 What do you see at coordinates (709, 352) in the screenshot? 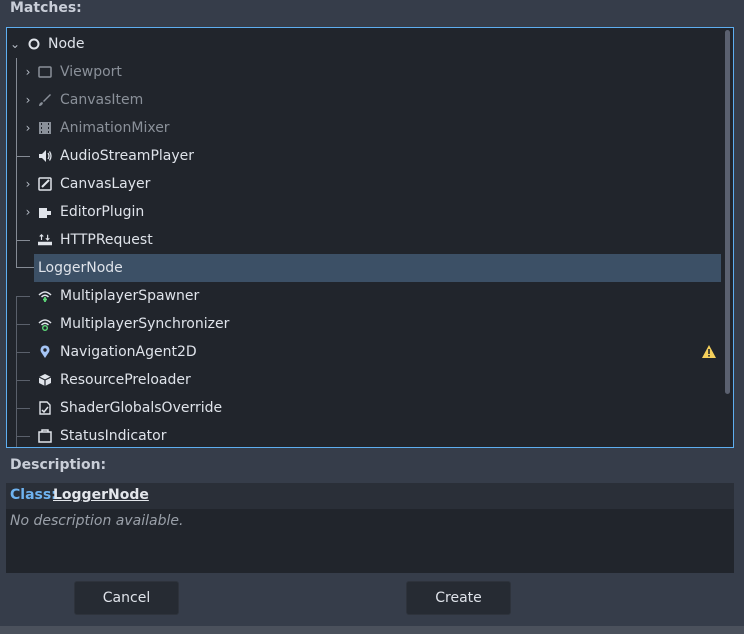
I see `warning-icon` at bounding box center [709, 352].